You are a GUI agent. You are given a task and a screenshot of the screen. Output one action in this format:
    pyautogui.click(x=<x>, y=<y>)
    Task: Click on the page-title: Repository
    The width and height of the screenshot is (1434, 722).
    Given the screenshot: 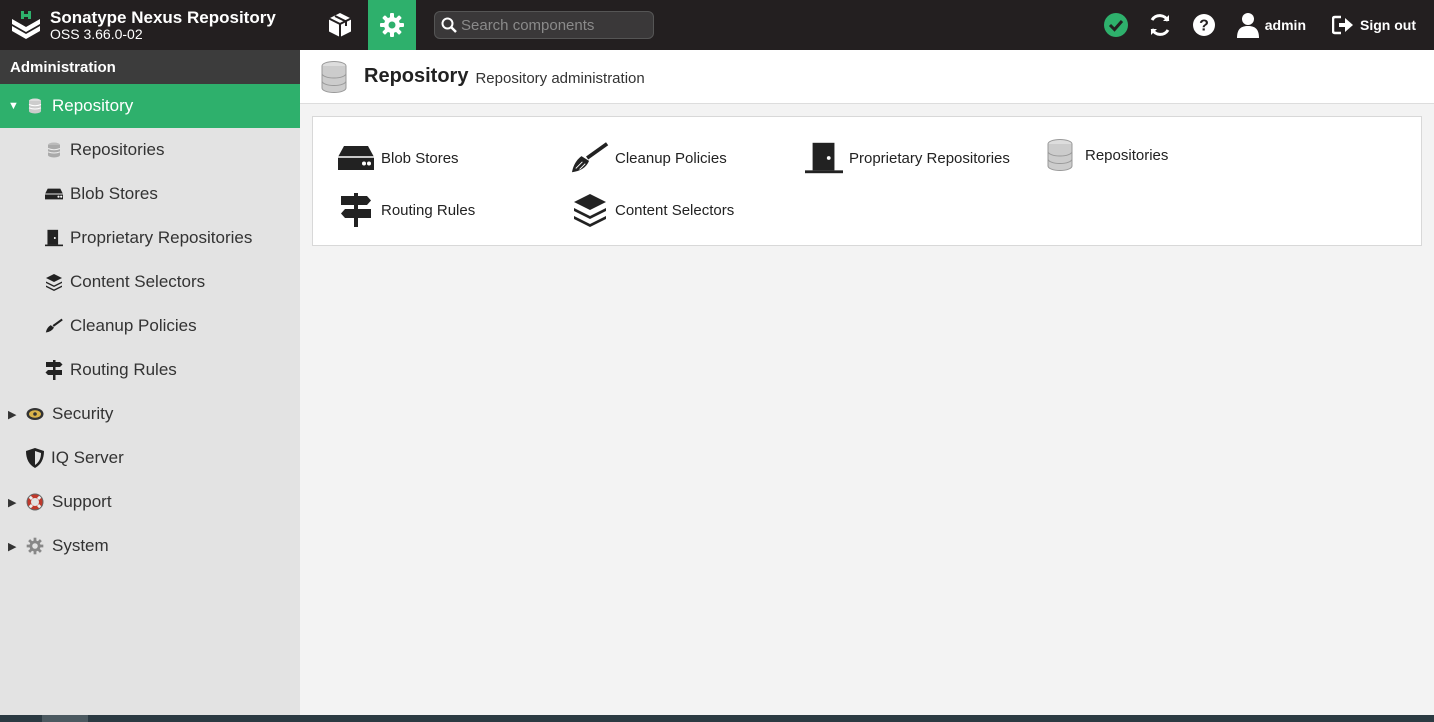 What is the action you would take?
    pyautogui.click(x=416, y=76)
    